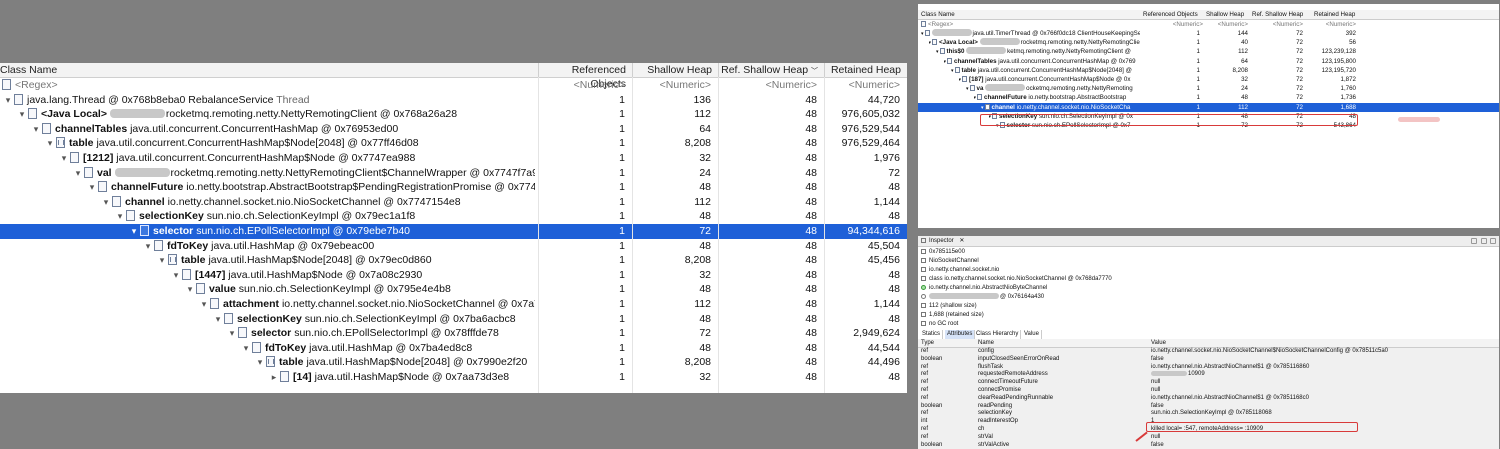  Describe the element at coordinates (865, 70) in the screenshot. I see `col-retained-heap: Retained Heap` at that location.